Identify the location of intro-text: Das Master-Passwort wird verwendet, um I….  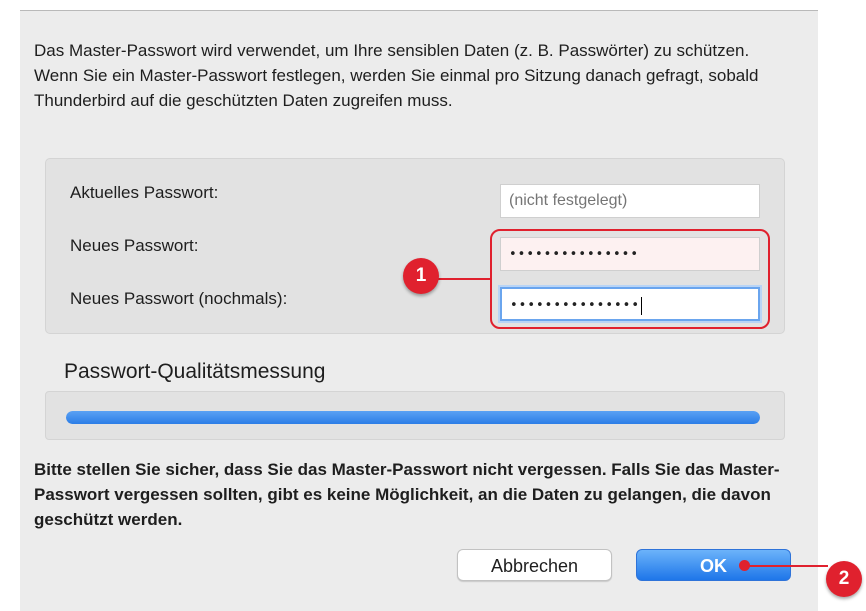
(396, 75).